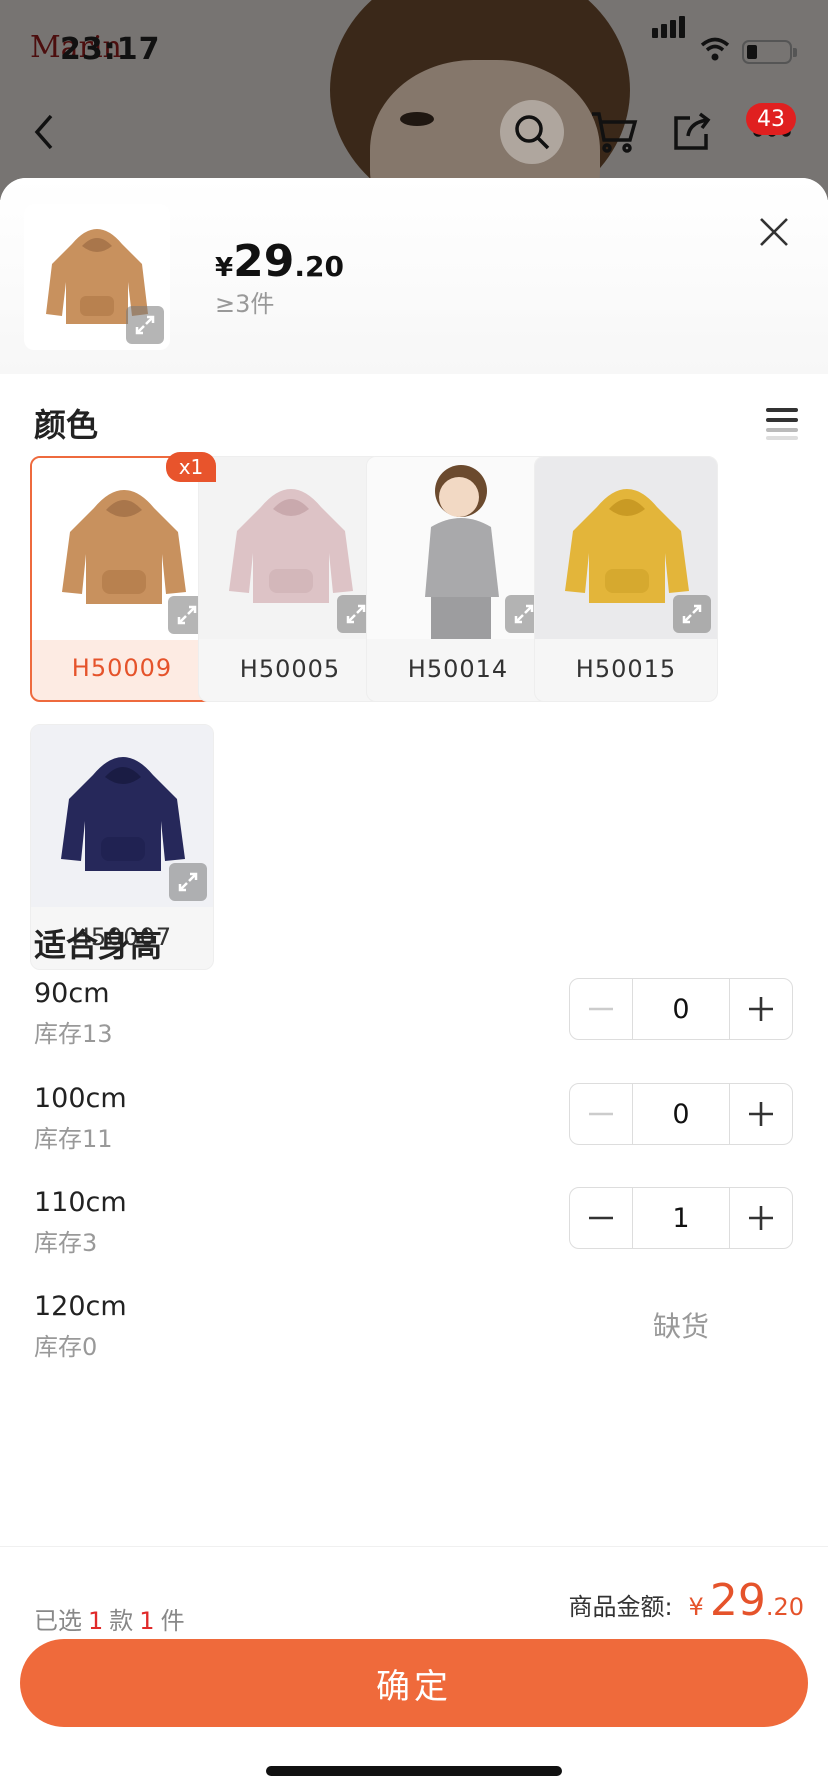 The width and height of the screenshot is (828, 1792). Describe the element at coordinates (290, 579) in the screenshot. I see `color-option-h50005: H50005` at that location.